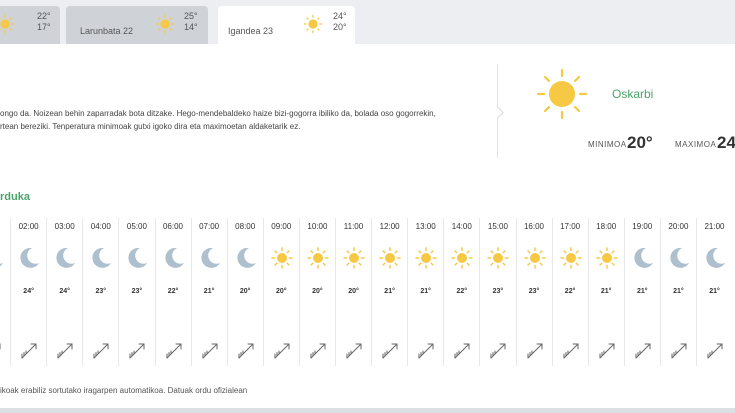  I want to click on tab-day-saturday: Larunbata 22 25° 14°, so click(137, 25).